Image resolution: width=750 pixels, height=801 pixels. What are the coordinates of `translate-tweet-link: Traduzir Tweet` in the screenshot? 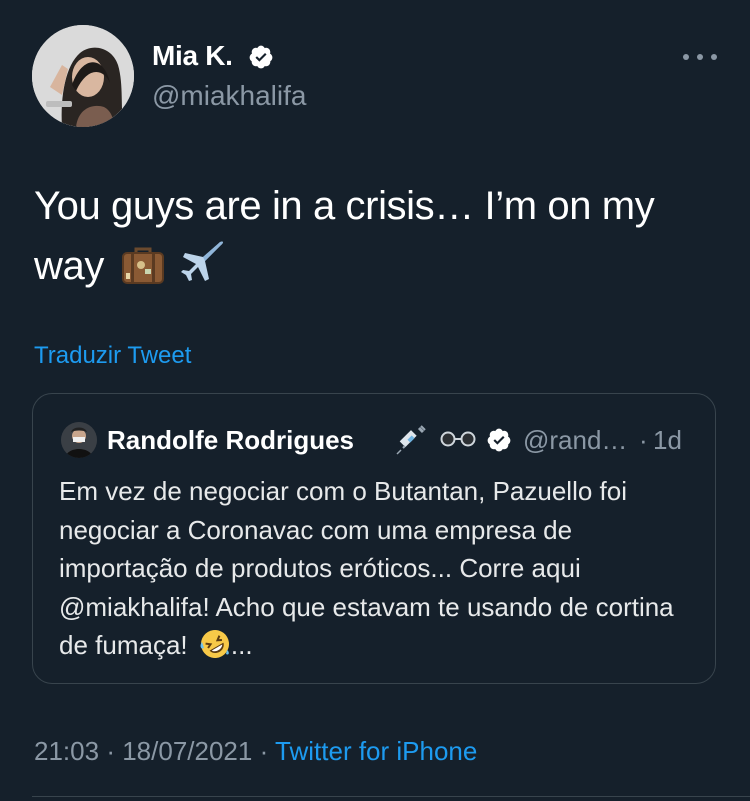 It's located at (112, 356).